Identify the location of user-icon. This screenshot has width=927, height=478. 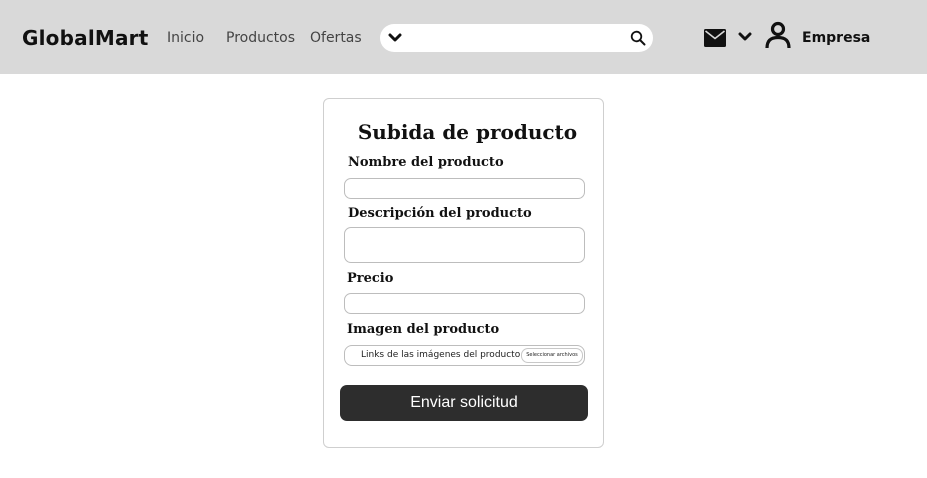
(778, 35).